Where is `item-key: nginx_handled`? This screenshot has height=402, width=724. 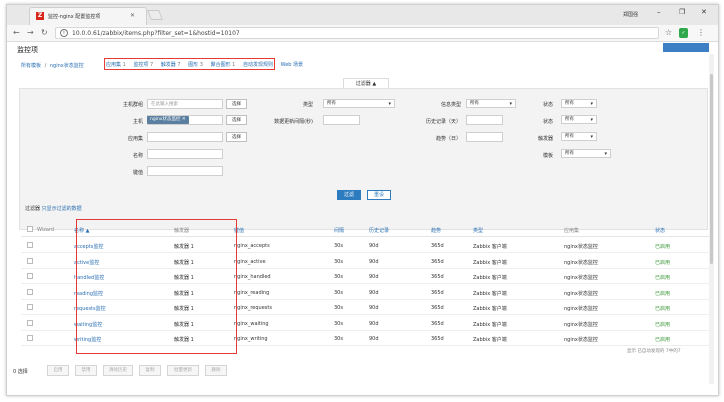
item-key: nginx_handled is located at coordinates (252, 277).